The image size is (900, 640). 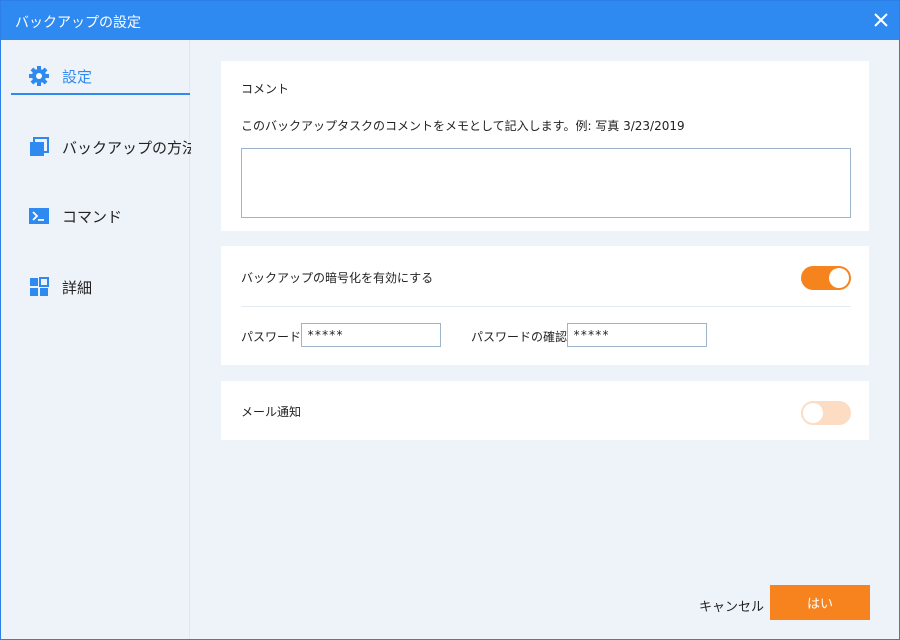 I want to click on sidebar-item-label: 設定, so click(x=77, y=76).